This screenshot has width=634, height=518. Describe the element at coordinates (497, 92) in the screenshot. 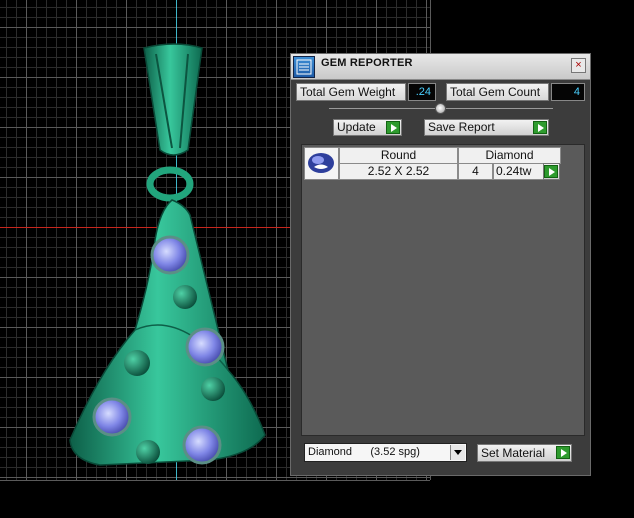

I see `total-gem-count-label: Total Gem Count` at that location.